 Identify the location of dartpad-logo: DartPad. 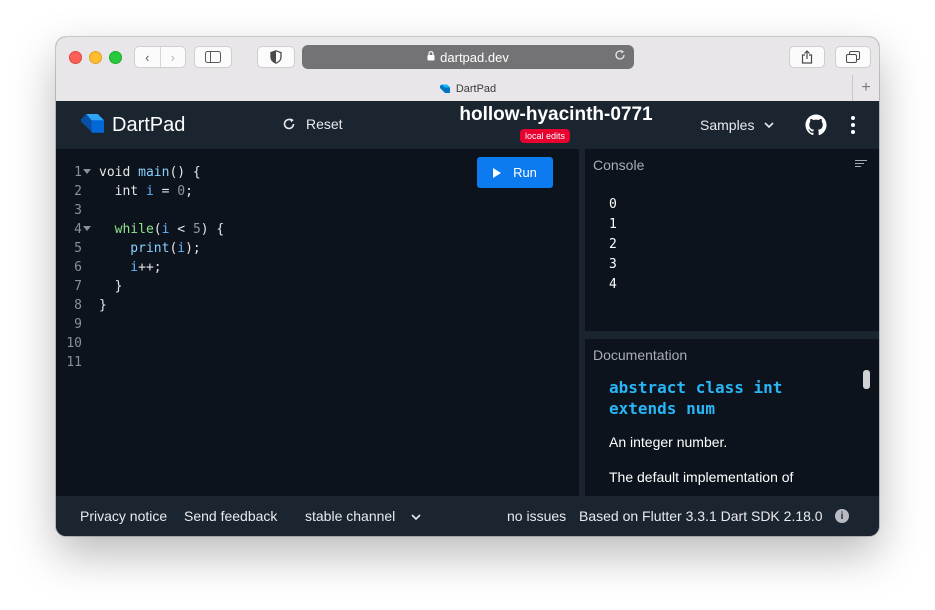
(132, 125).